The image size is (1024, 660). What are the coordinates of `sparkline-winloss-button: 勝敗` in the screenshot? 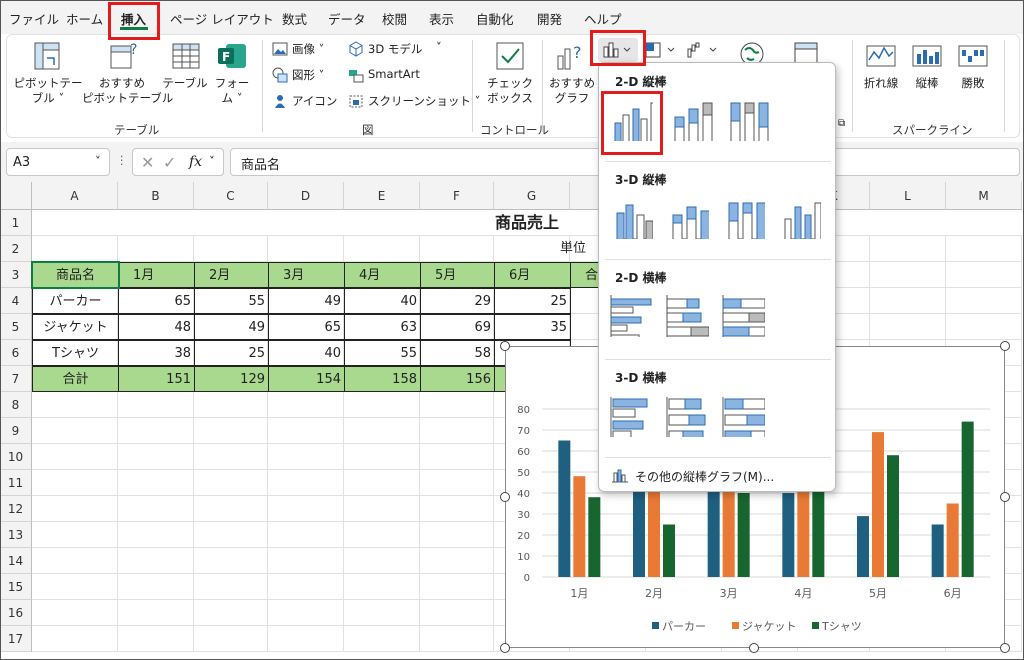 It's located at (973, 70).